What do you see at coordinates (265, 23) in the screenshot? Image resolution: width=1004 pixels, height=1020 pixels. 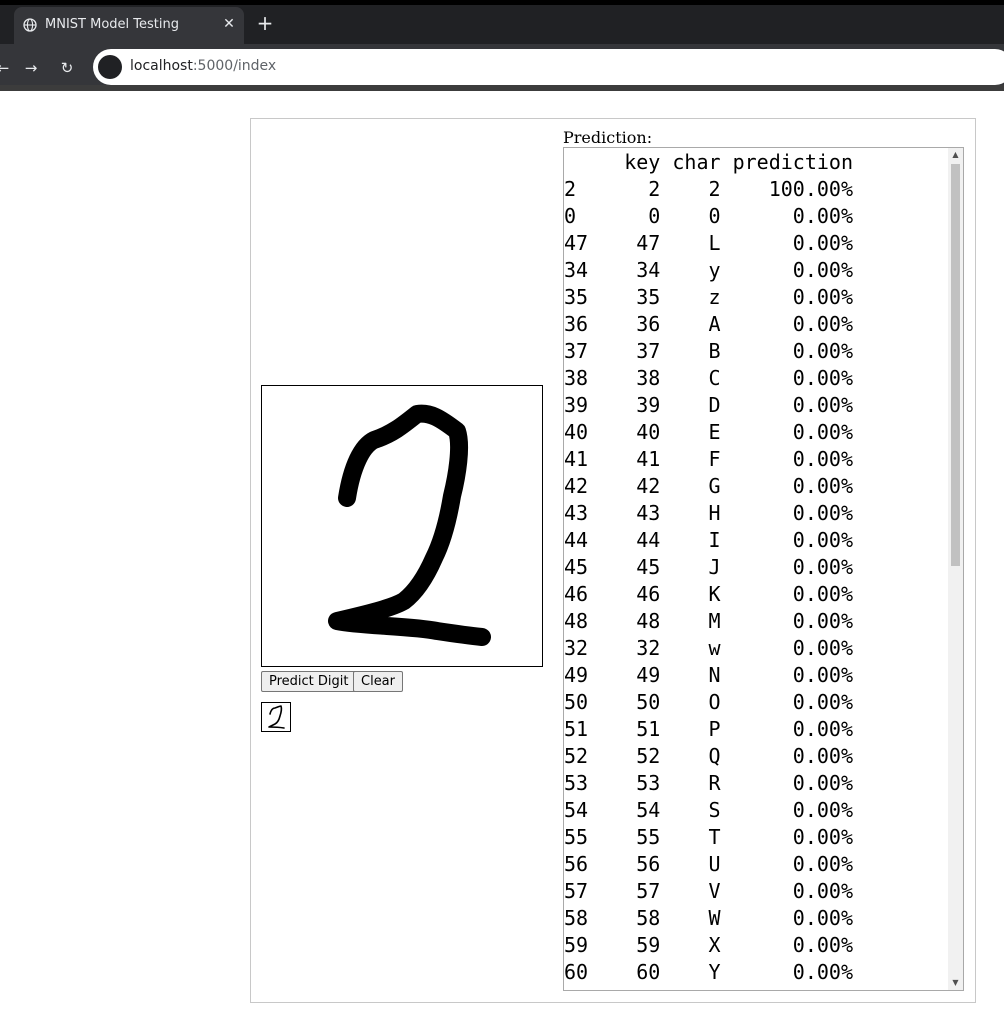 I see `new-tab-button: +` at bounding box center [265, 23].